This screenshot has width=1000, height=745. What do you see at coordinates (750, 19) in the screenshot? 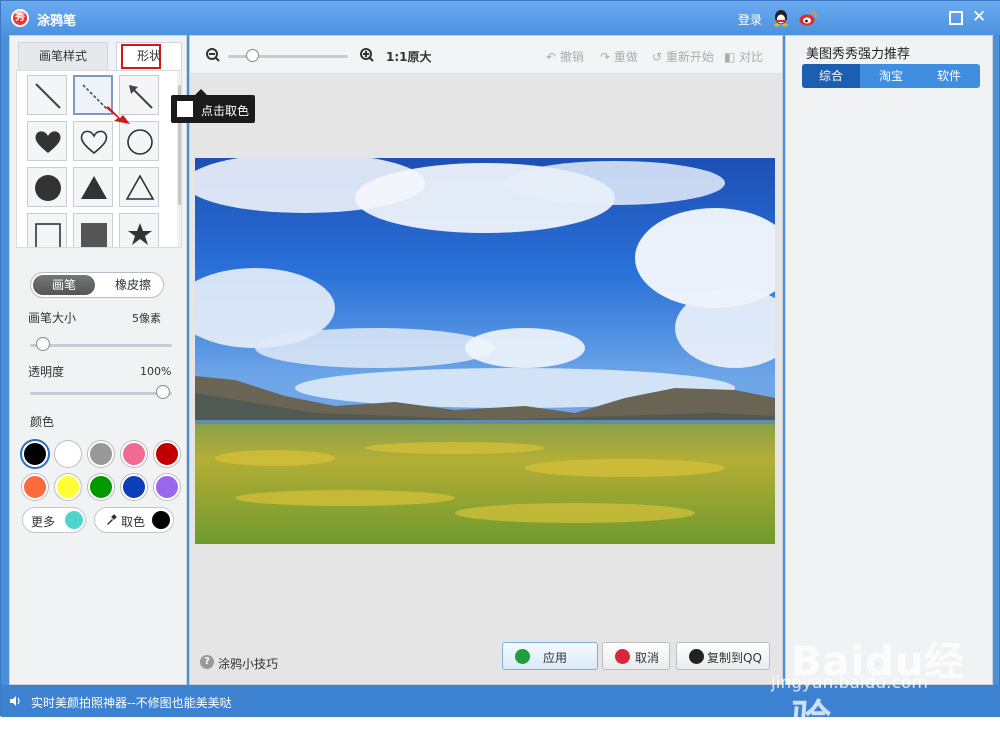
I see `login-link: 登录` at bounding box center [750, 19].